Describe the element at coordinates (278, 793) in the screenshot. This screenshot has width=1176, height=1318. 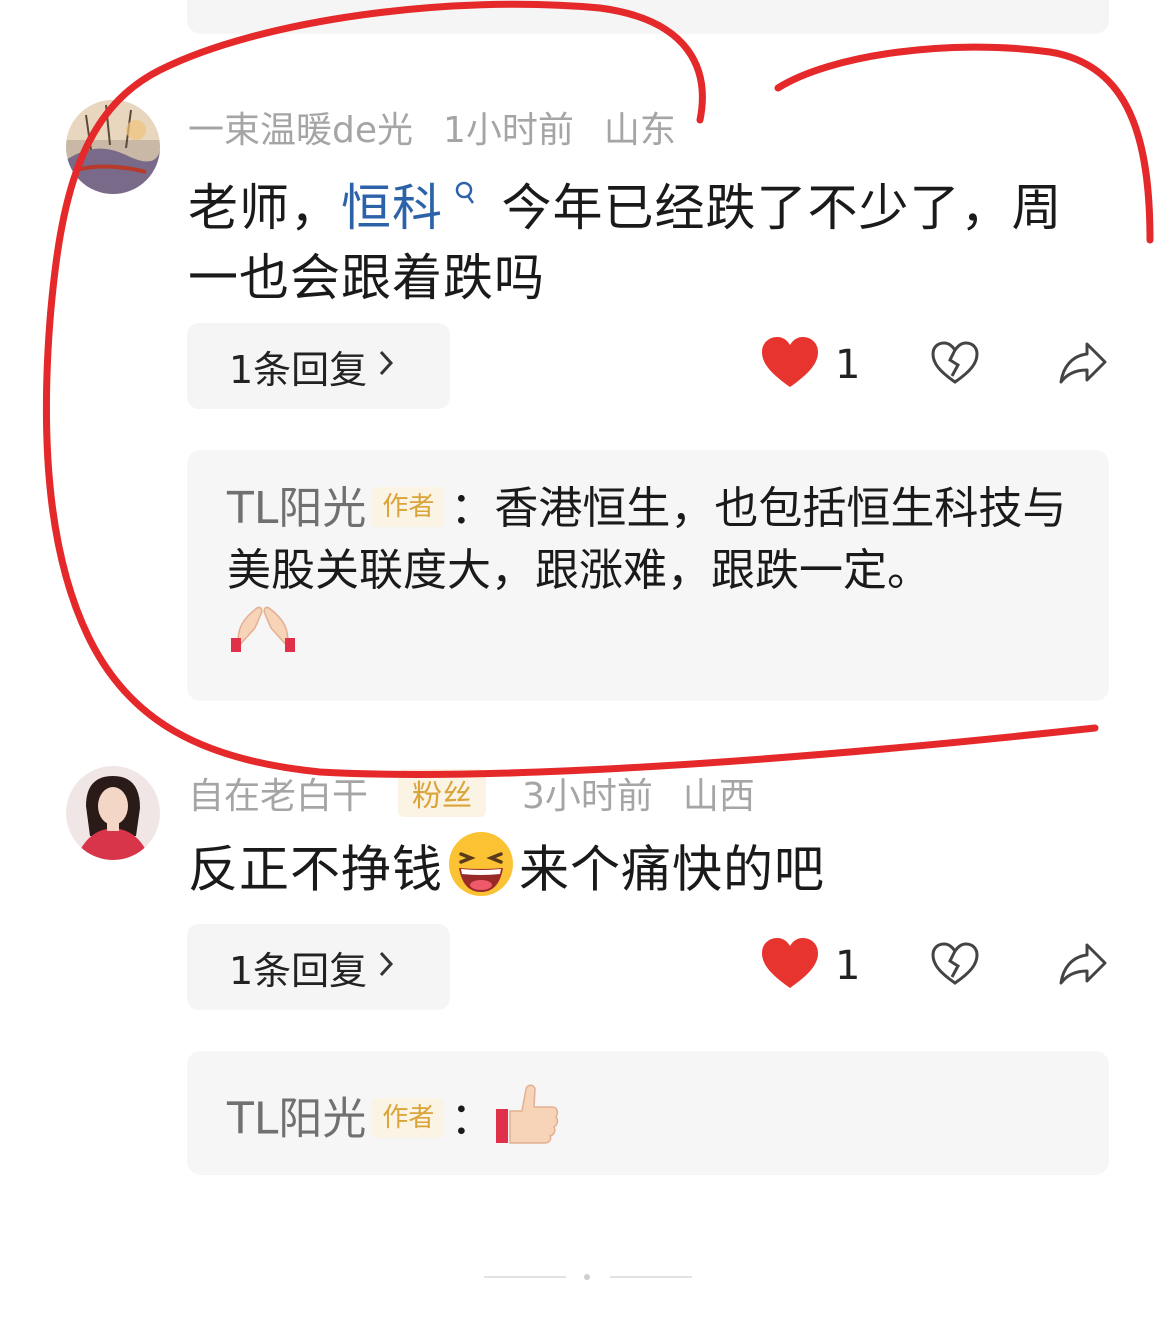
I see `username: 自在老白干` at that location.